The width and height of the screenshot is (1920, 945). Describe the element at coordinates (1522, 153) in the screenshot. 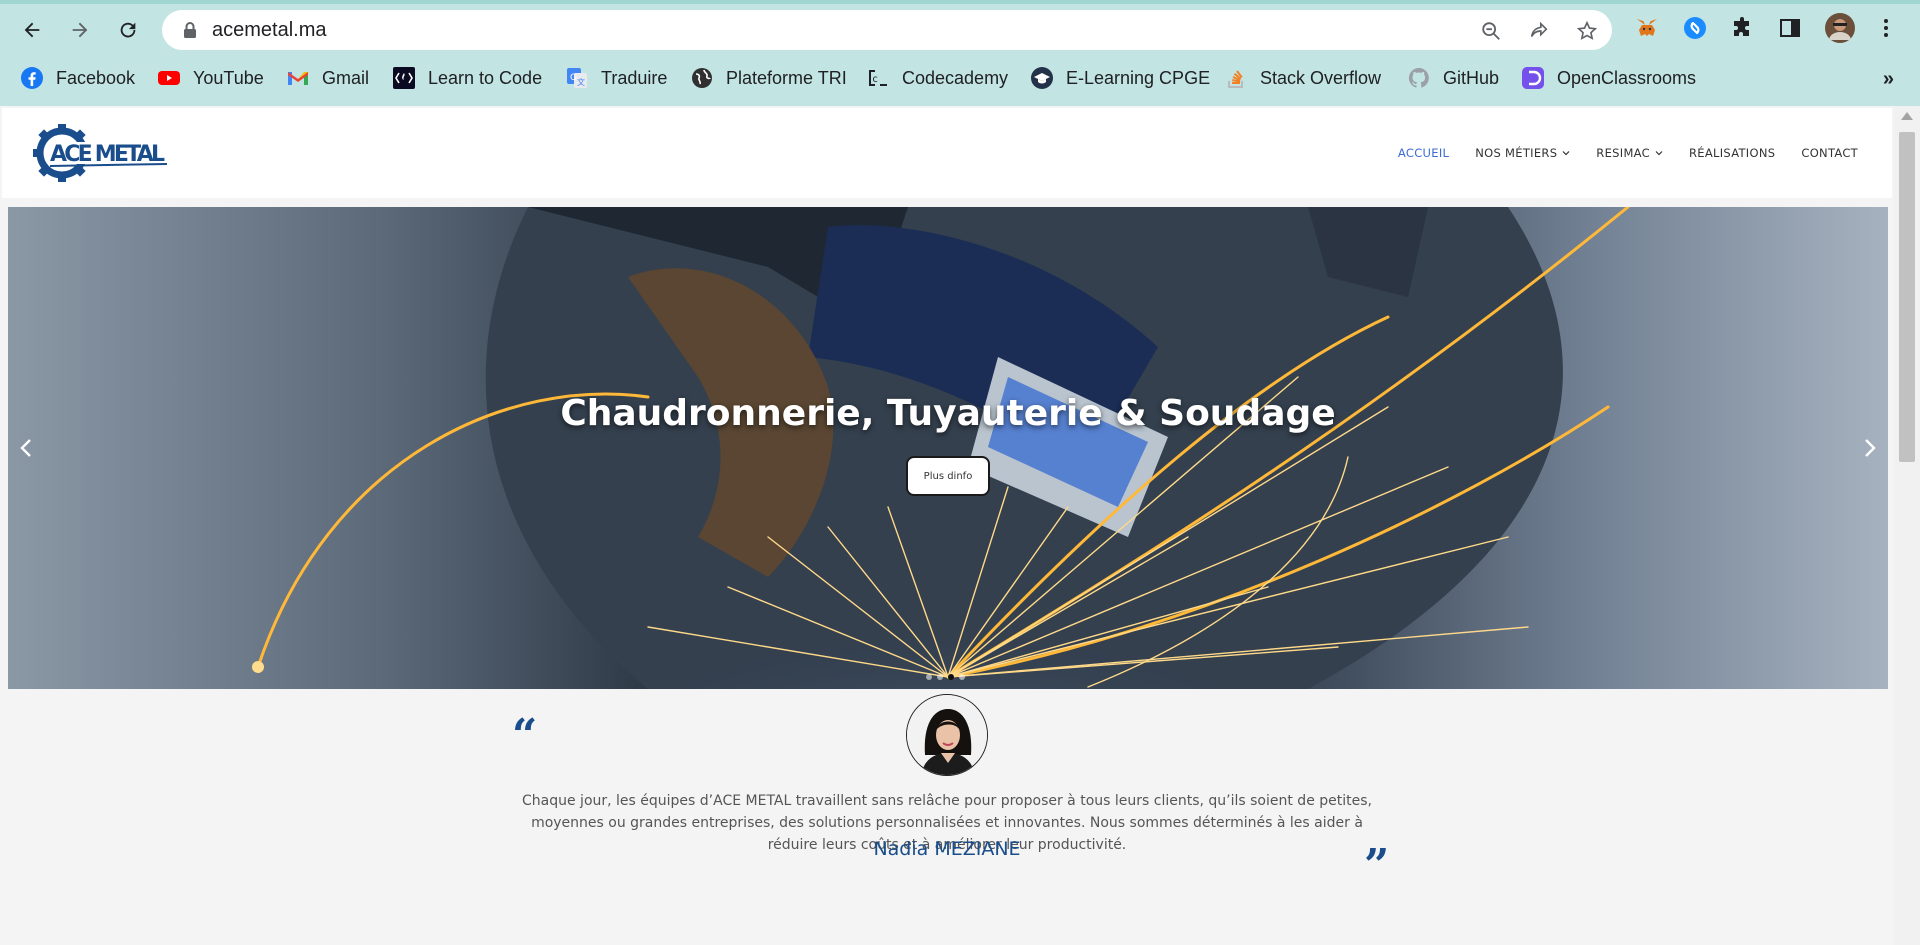

I see `nav-nos-metiers: NOS MÉTIERS` at that location.